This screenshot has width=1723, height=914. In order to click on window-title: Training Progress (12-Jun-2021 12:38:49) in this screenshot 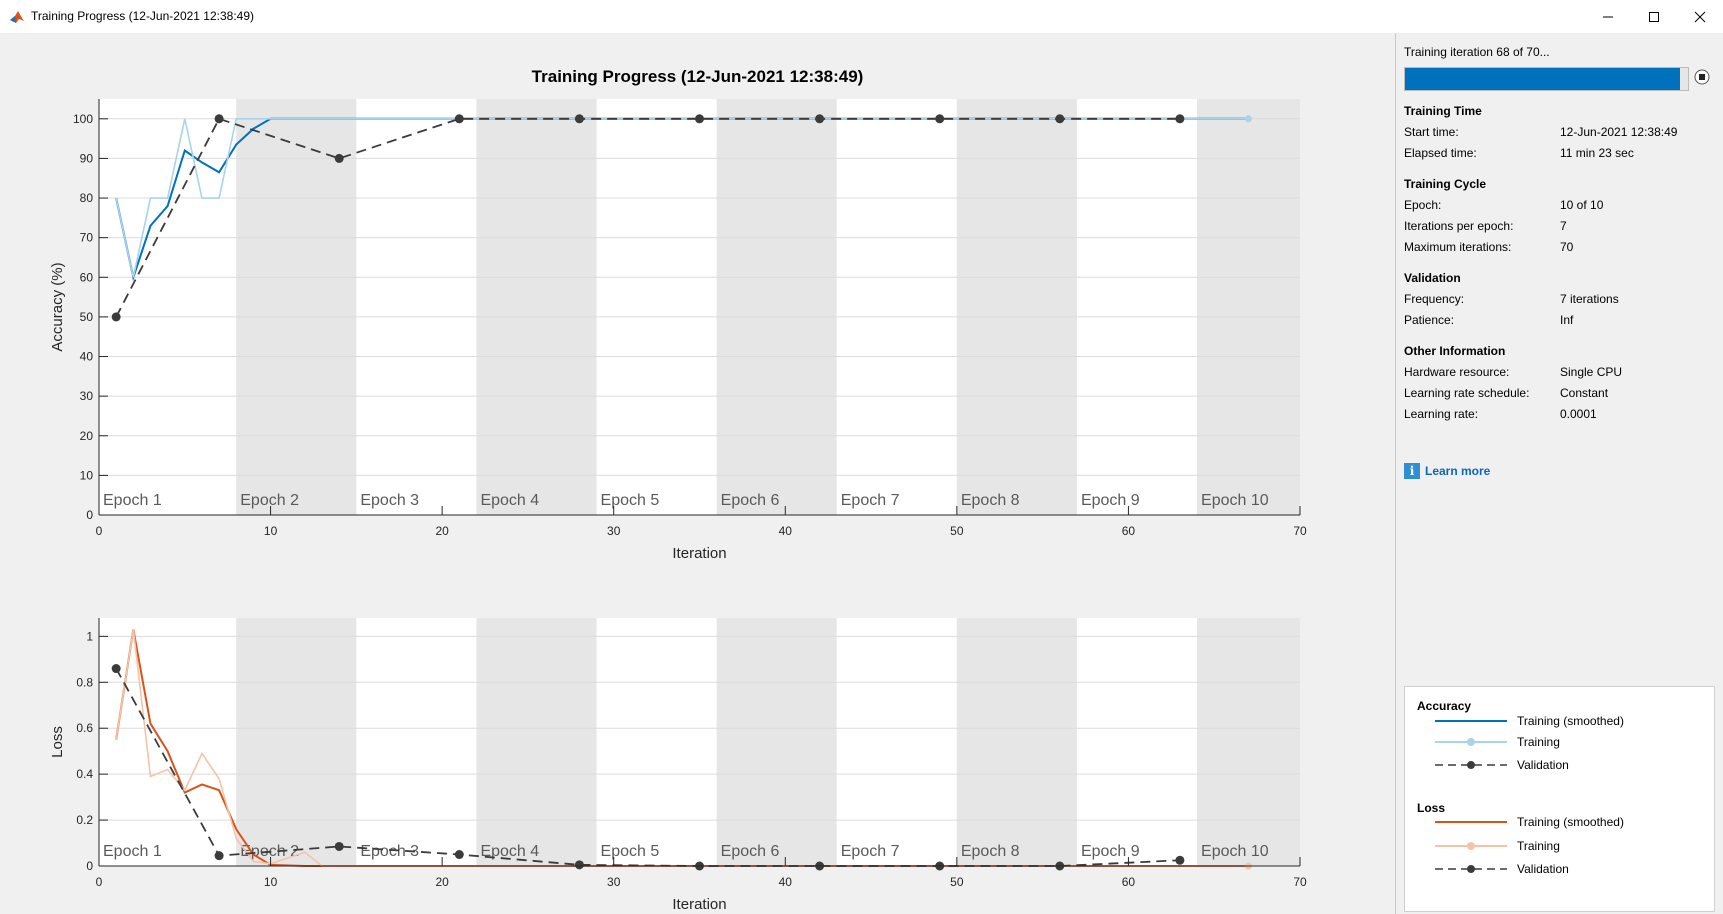, I will do `click(143, 16)`.